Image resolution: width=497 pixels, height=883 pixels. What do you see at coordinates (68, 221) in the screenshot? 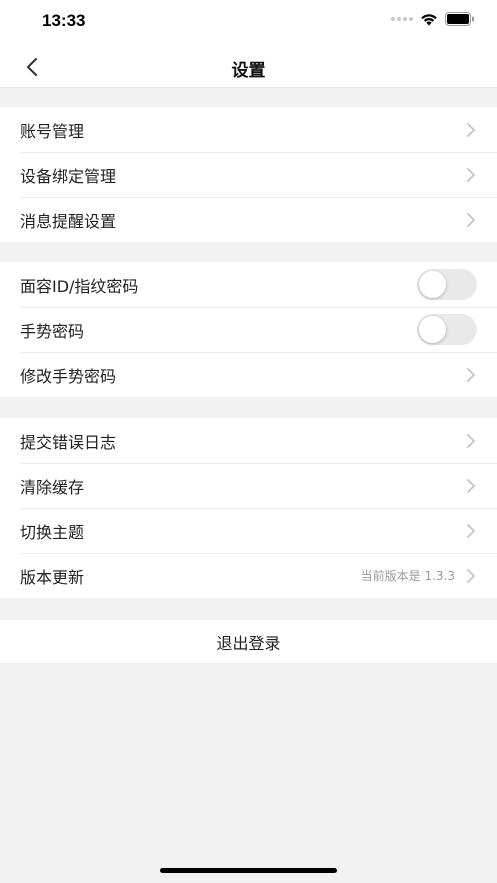
I see `row-label: 消息提醒设置` at bounding box center [68, 221].